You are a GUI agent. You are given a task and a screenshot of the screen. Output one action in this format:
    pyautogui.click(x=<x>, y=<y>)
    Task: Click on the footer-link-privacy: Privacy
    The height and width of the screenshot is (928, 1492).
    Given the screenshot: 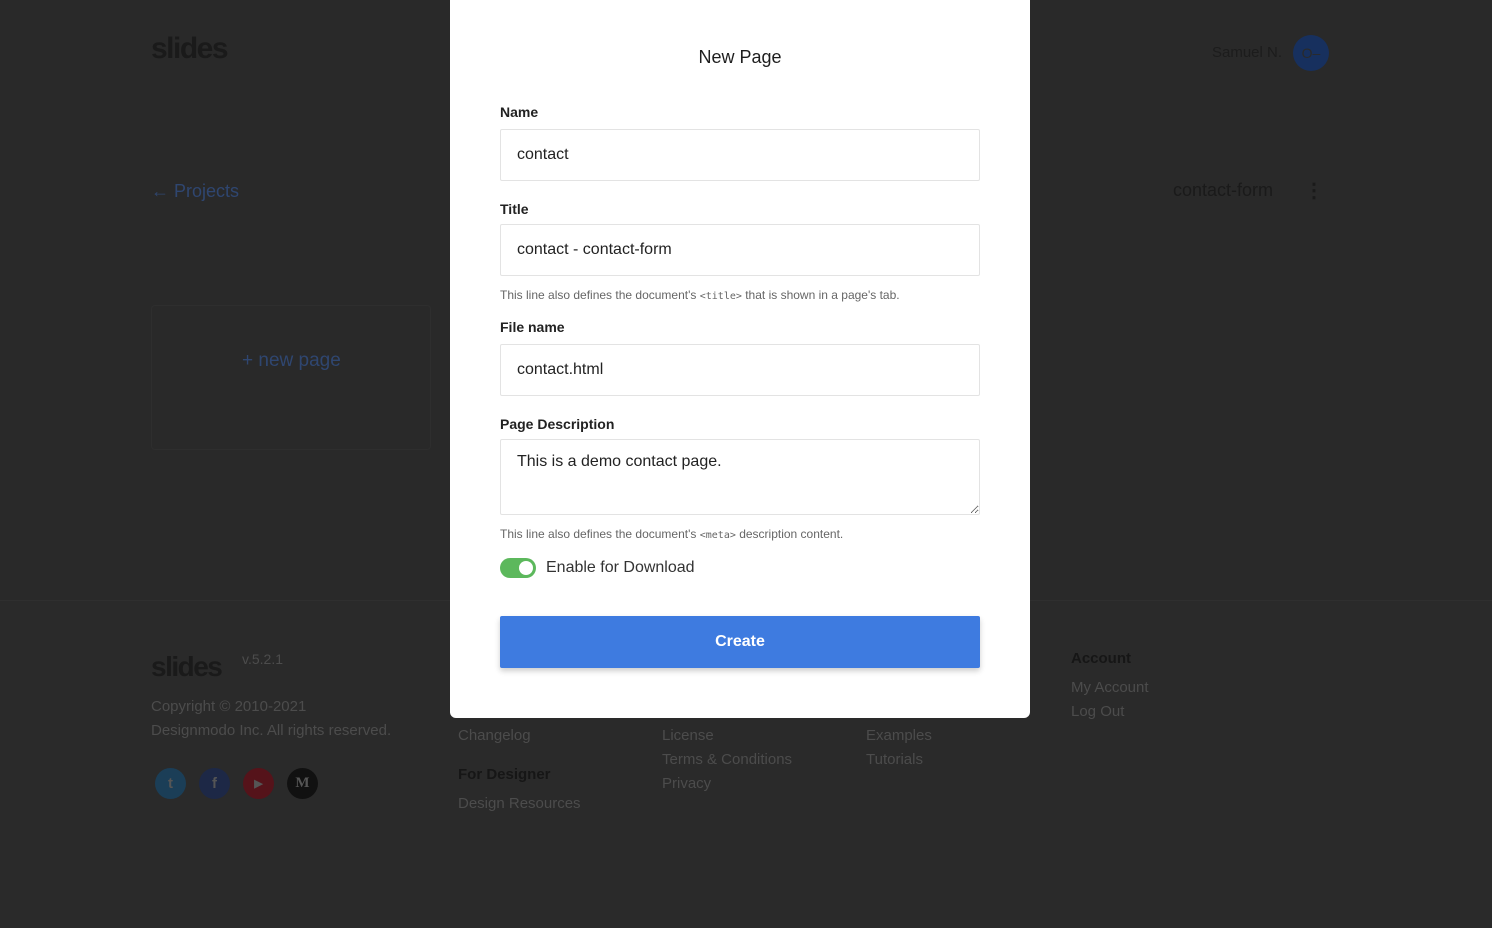 What is the action you would take?
    pyautogui.click(x=686, y=783)
    